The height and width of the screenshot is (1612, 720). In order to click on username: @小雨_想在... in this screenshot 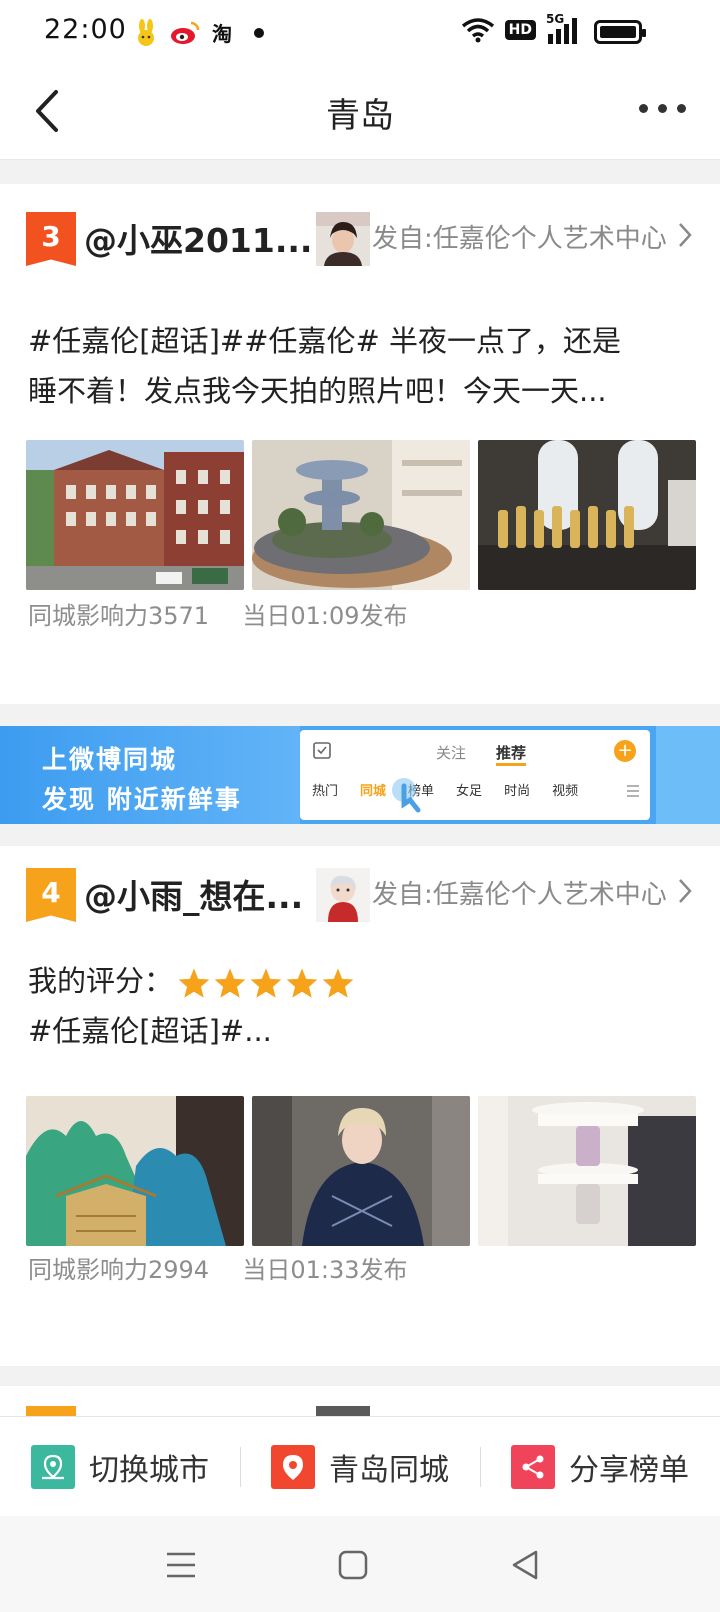, I will do `click(193, 894)`.